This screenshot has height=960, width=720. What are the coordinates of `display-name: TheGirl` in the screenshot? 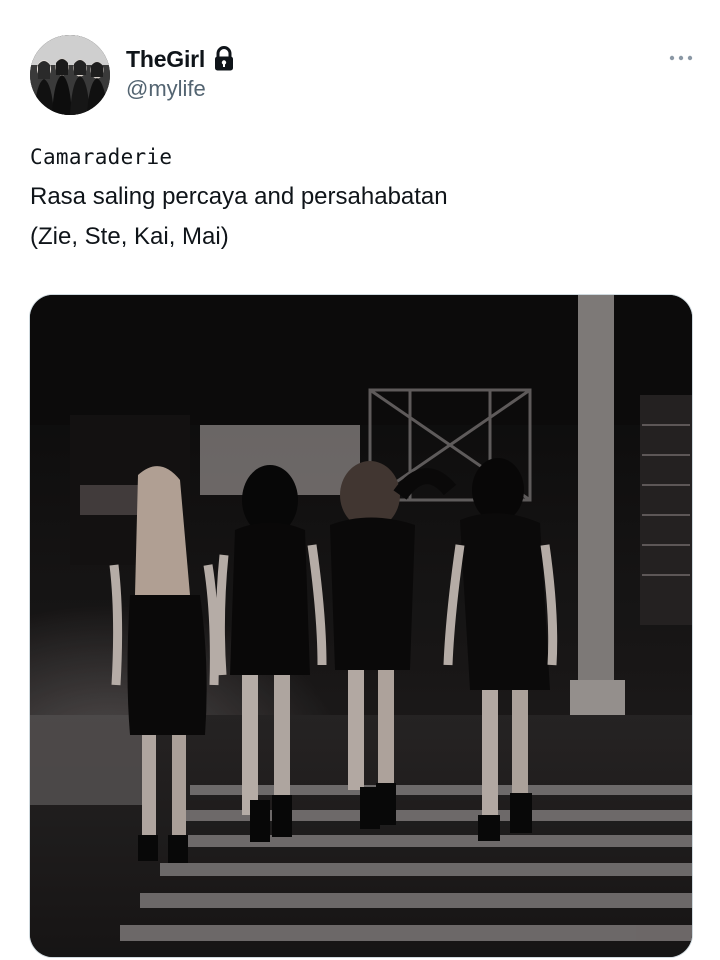 It's located at (165, 59).